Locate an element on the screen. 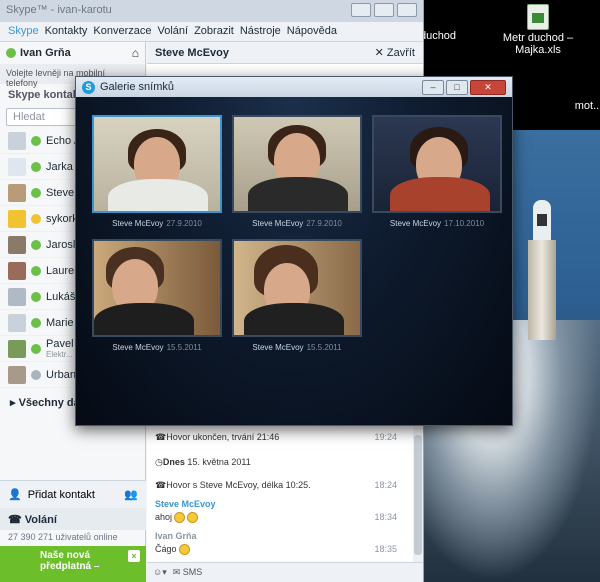 This screenshot has width=600, height=582. promo-line-1: Naše nová is located at coordinates (65, 555).